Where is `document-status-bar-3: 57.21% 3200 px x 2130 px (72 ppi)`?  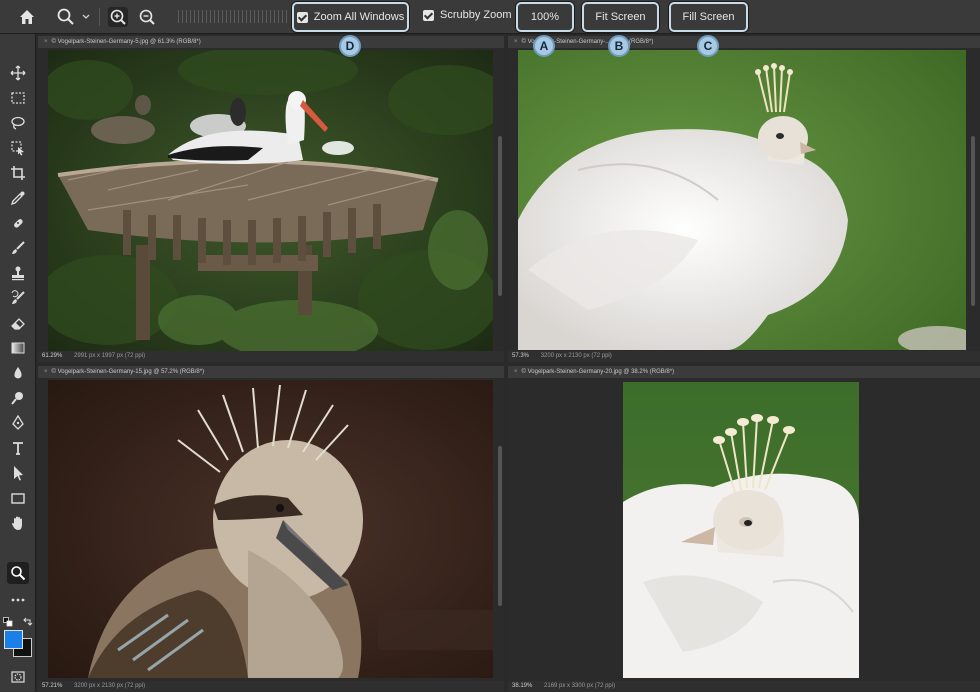 document-status-bar-3: 57.21% 3200 px x 2130 px (72 ppi) is located at coordinates (271, 686).